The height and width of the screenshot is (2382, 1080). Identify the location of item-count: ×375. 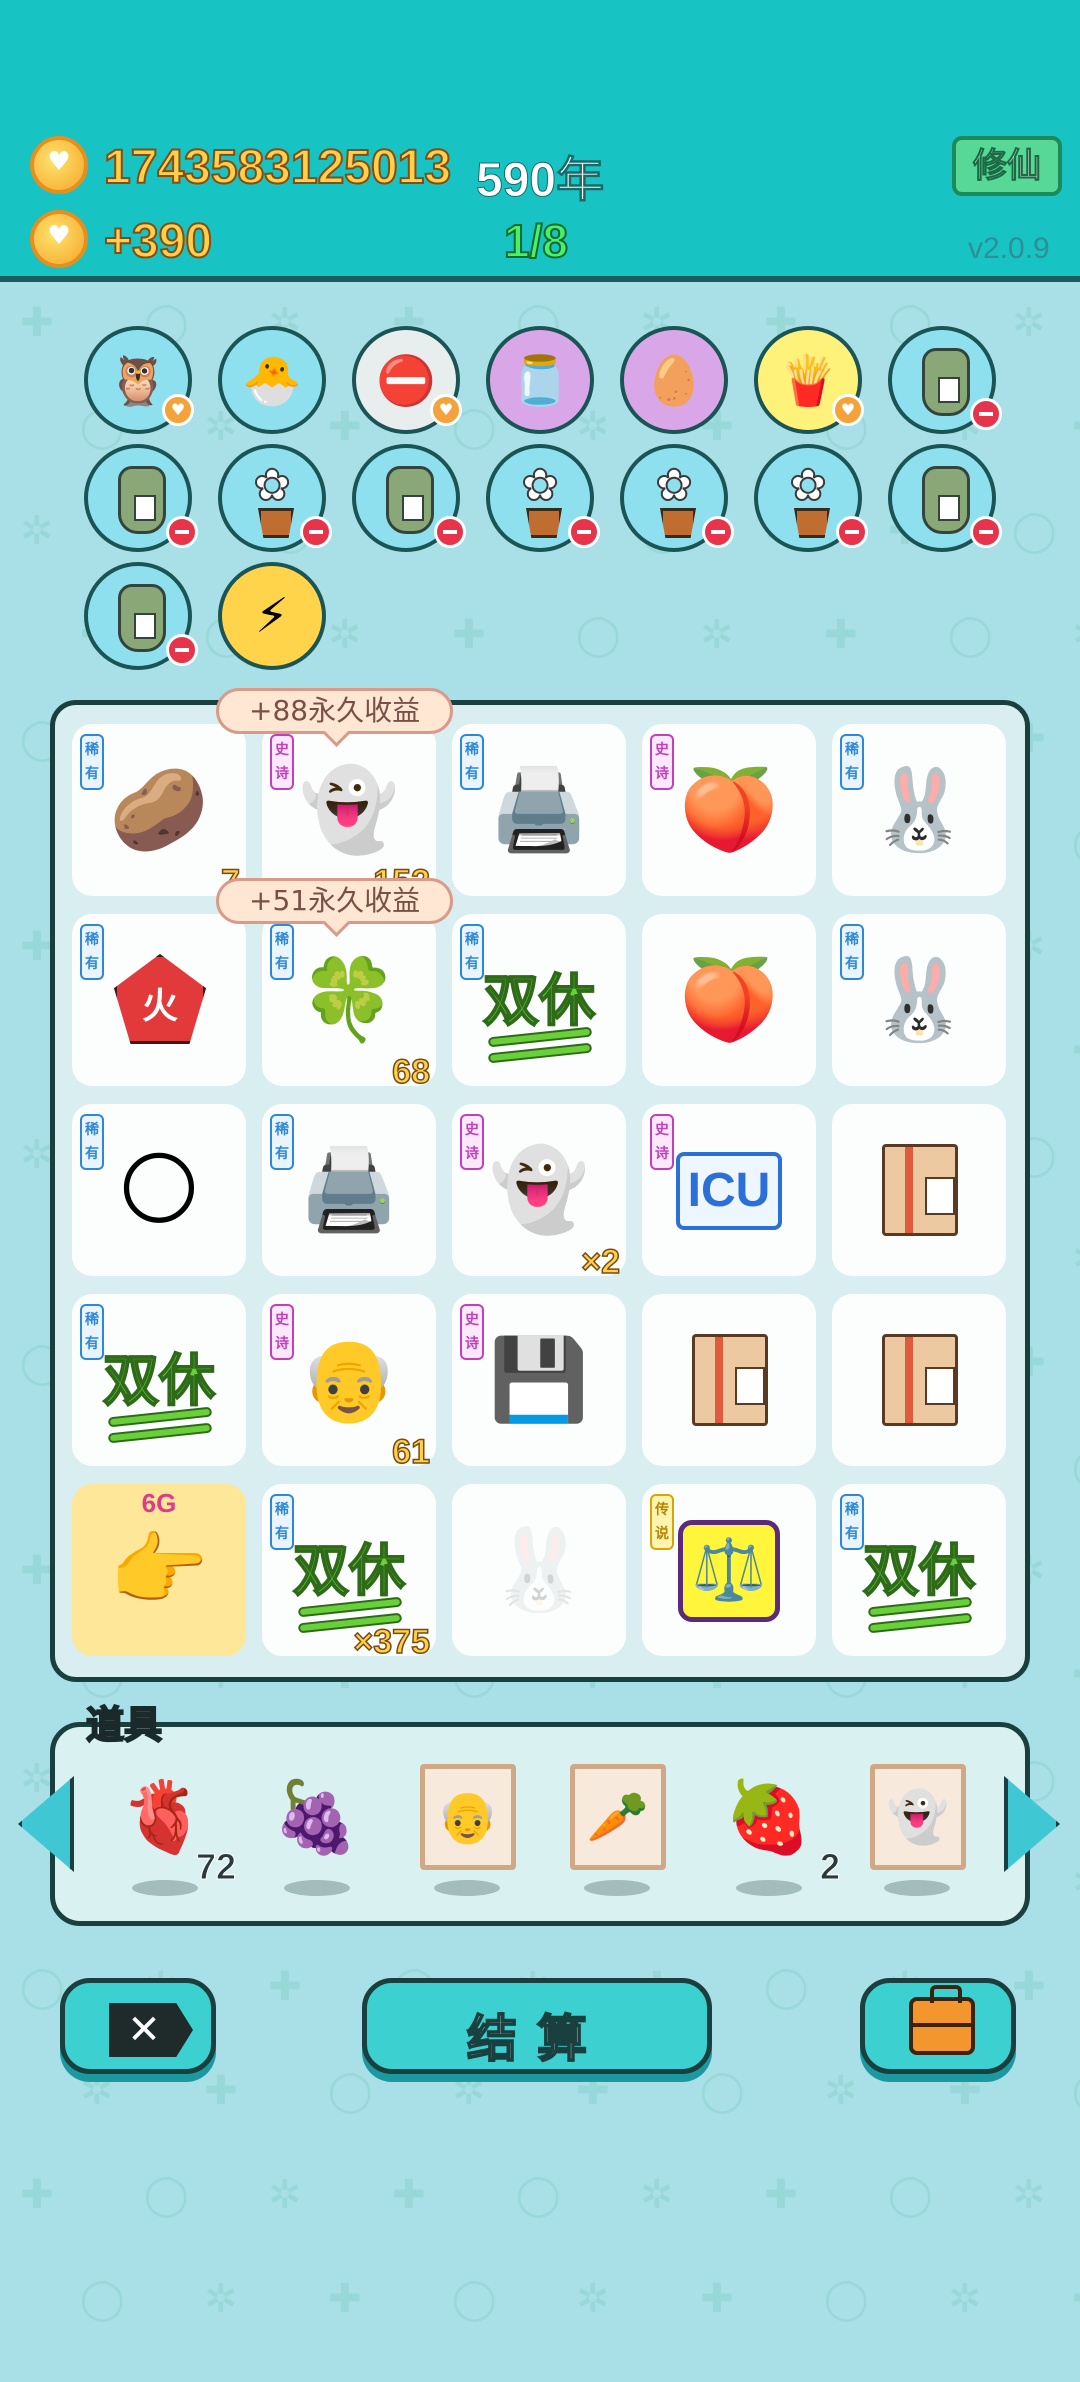
(392, 1642).